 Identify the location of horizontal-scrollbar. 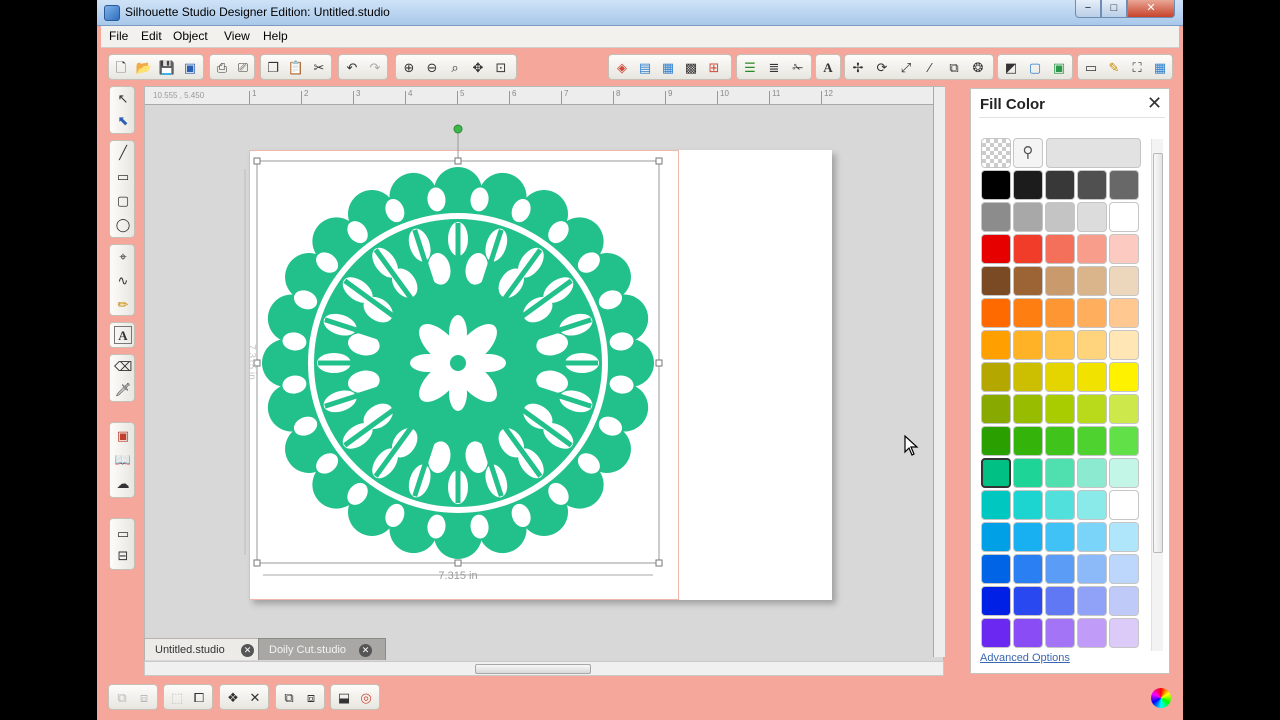
(544, 668).